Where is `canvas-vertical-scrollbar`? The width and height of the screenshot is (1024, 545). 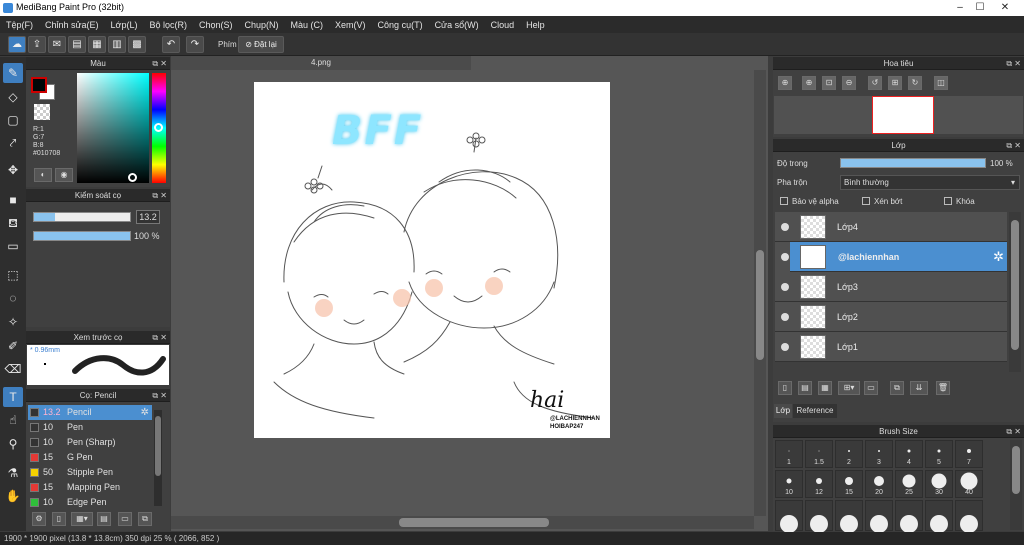
canvas-vertical-scrollbar is located at coordinates (760, 293).